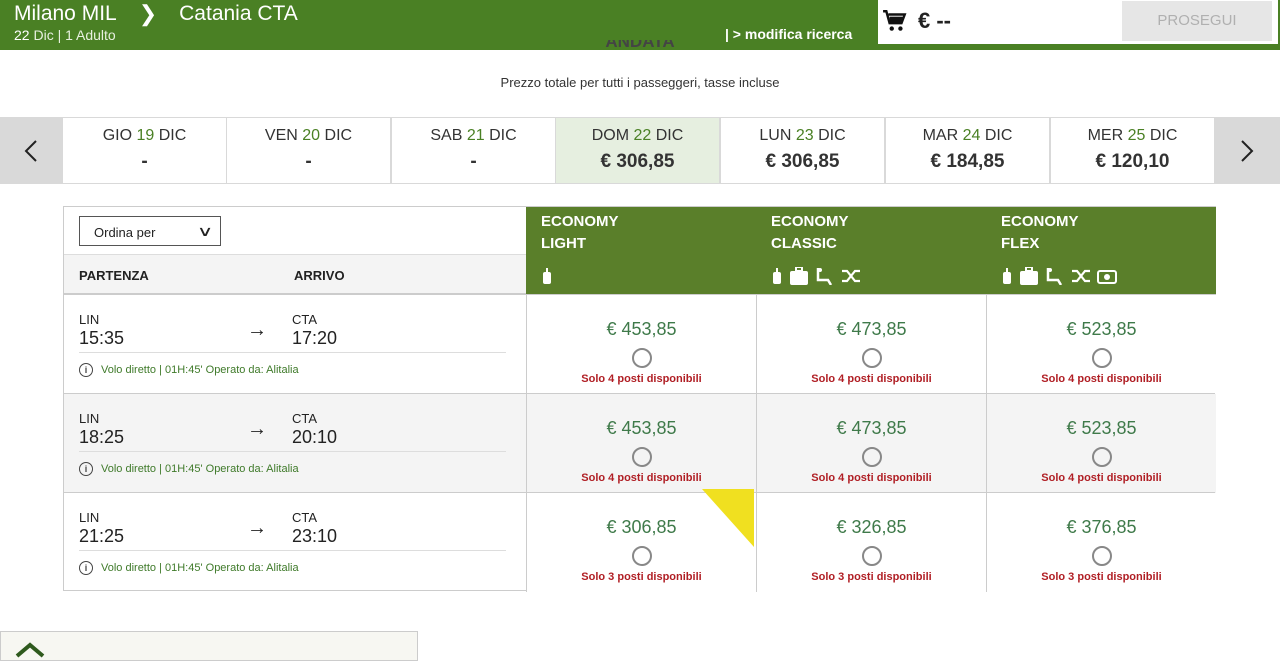 The width and height of the screenshot is (1280, 662). I want to click on fare-name-line1: ECONOMY, so click(810, 221).